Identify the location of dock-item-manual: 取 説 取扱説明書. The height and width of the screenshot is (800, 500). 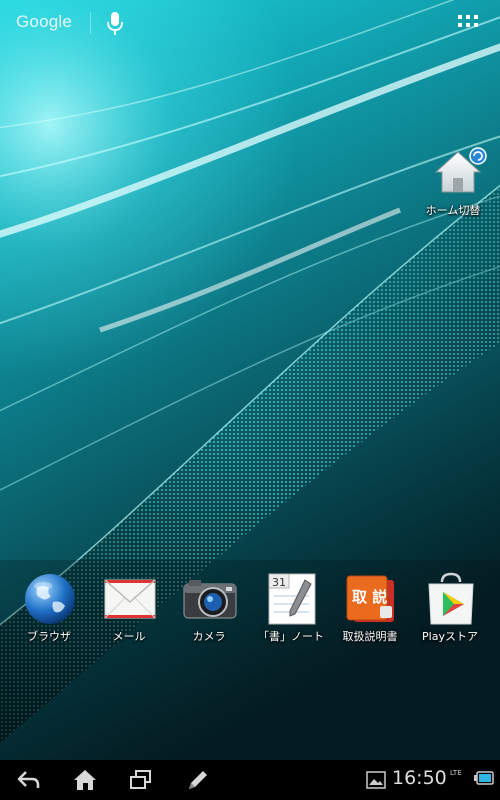
(370, 608).